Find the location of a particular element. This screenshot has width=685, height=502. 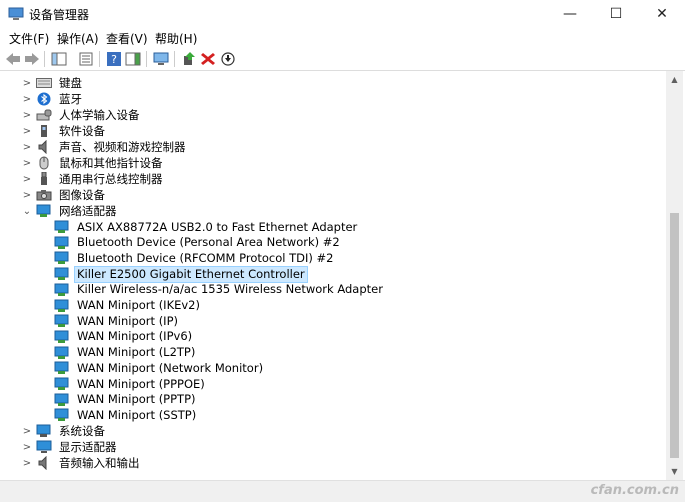

back-arrow-icon is located at coordinates (13, 59).